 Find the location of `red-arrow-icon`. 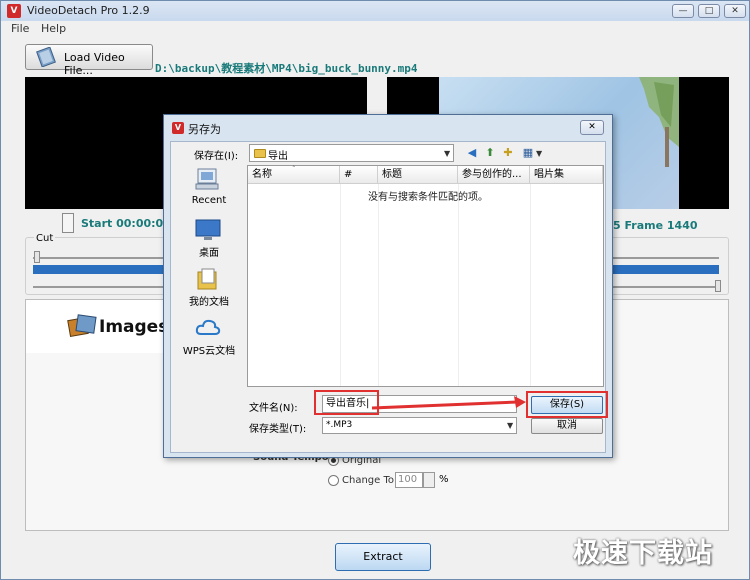

red-arrow-icon is located at coordinates (448, 403).